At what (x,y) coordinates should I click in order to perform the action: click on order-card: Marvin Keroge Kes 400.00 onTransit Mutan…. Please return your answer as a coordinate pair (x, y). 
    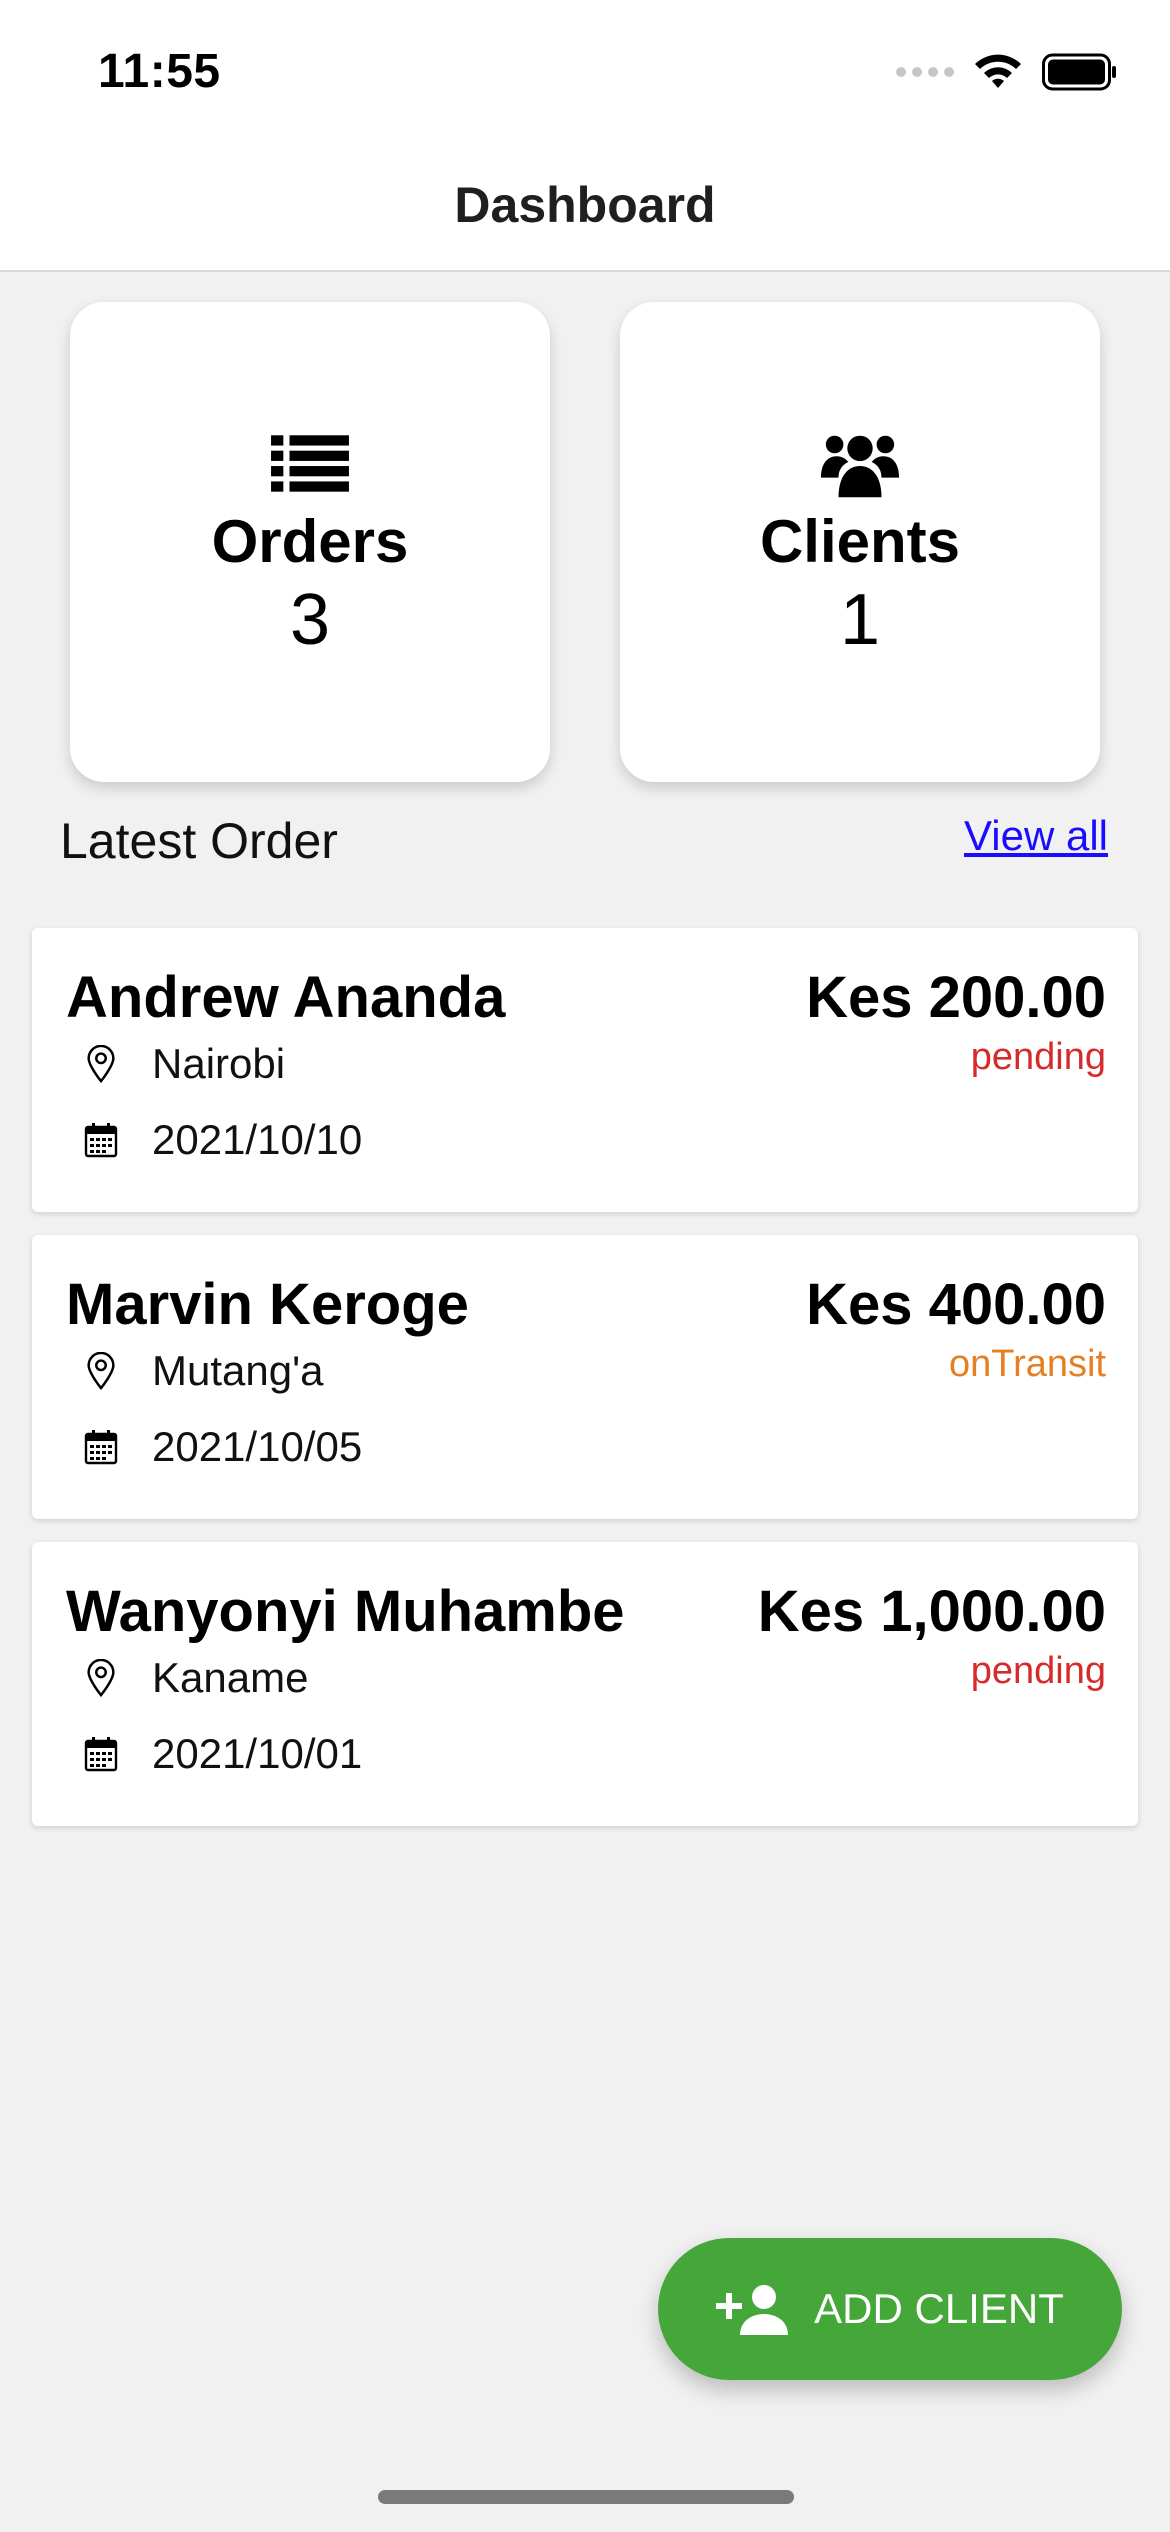
    Looking at the image, I should click on (585, 1377).